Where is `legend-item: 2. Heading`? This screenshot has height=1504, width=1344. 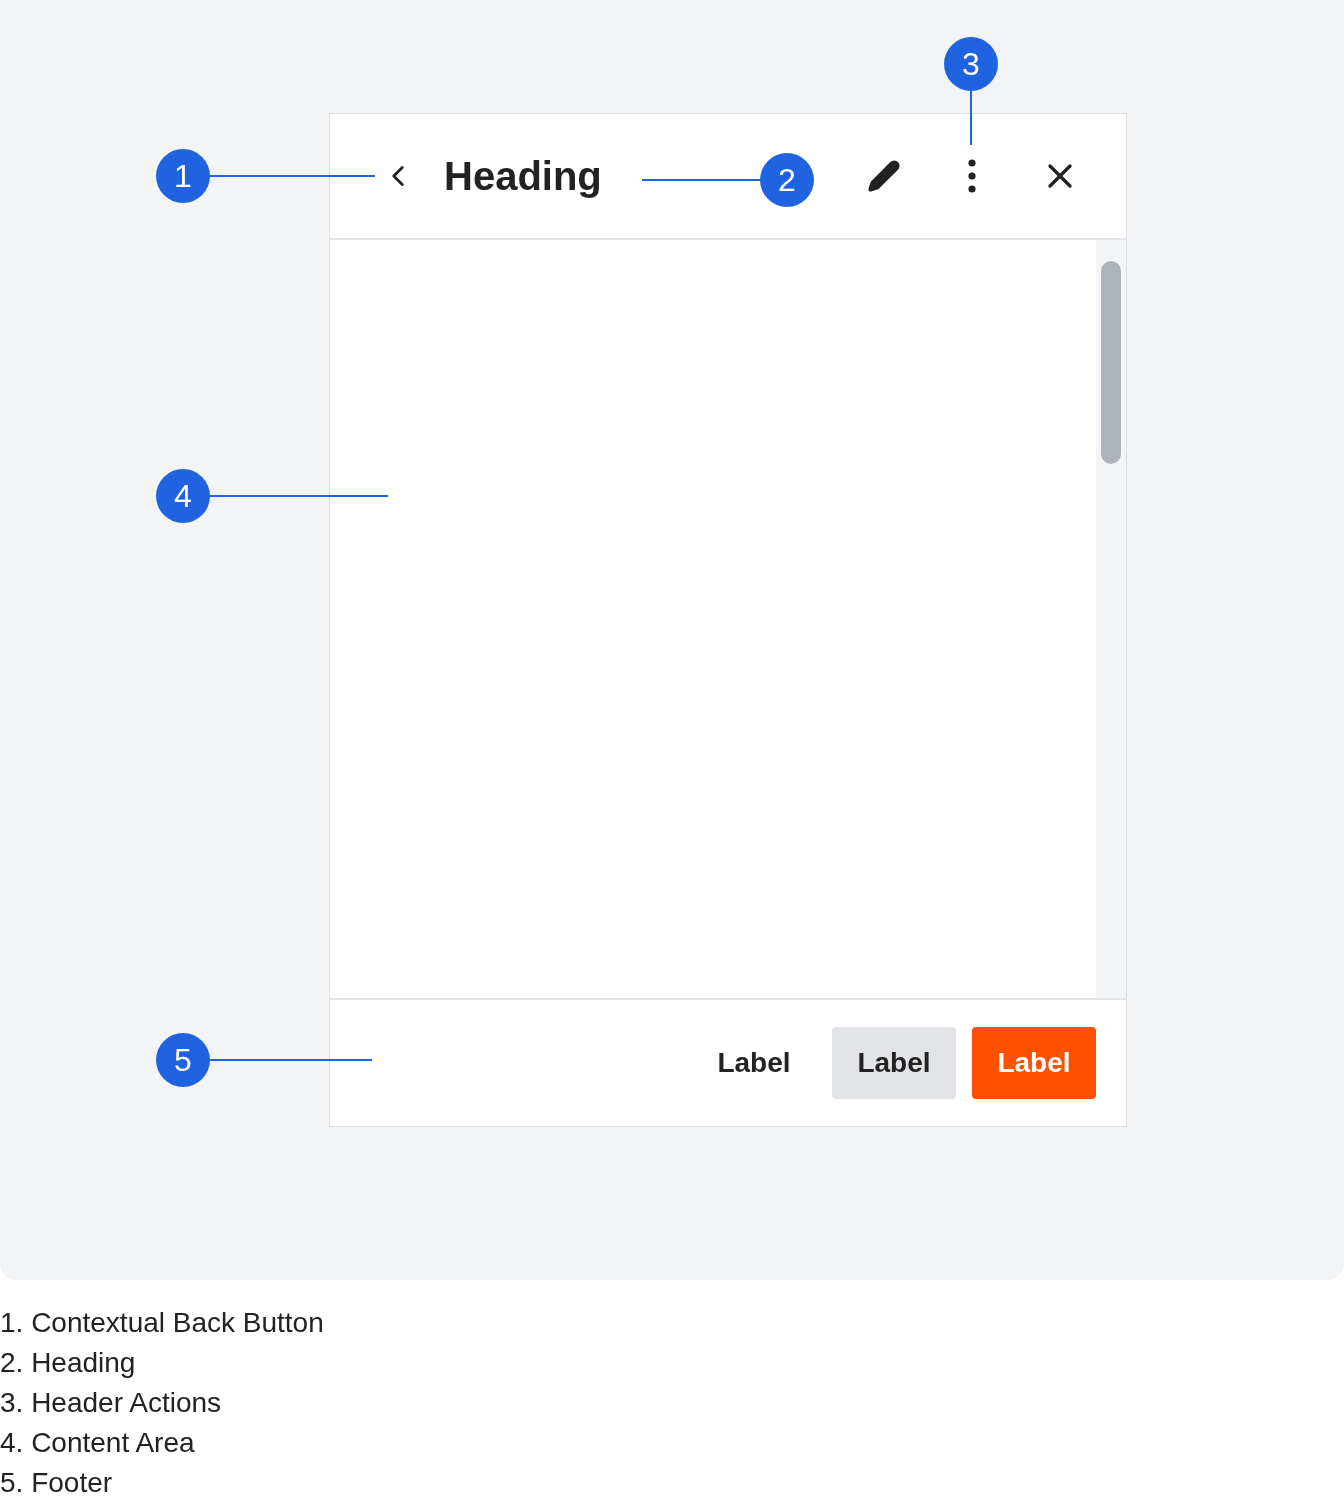
legend-item: 2. Heading is located at coordinates (68, 1363).